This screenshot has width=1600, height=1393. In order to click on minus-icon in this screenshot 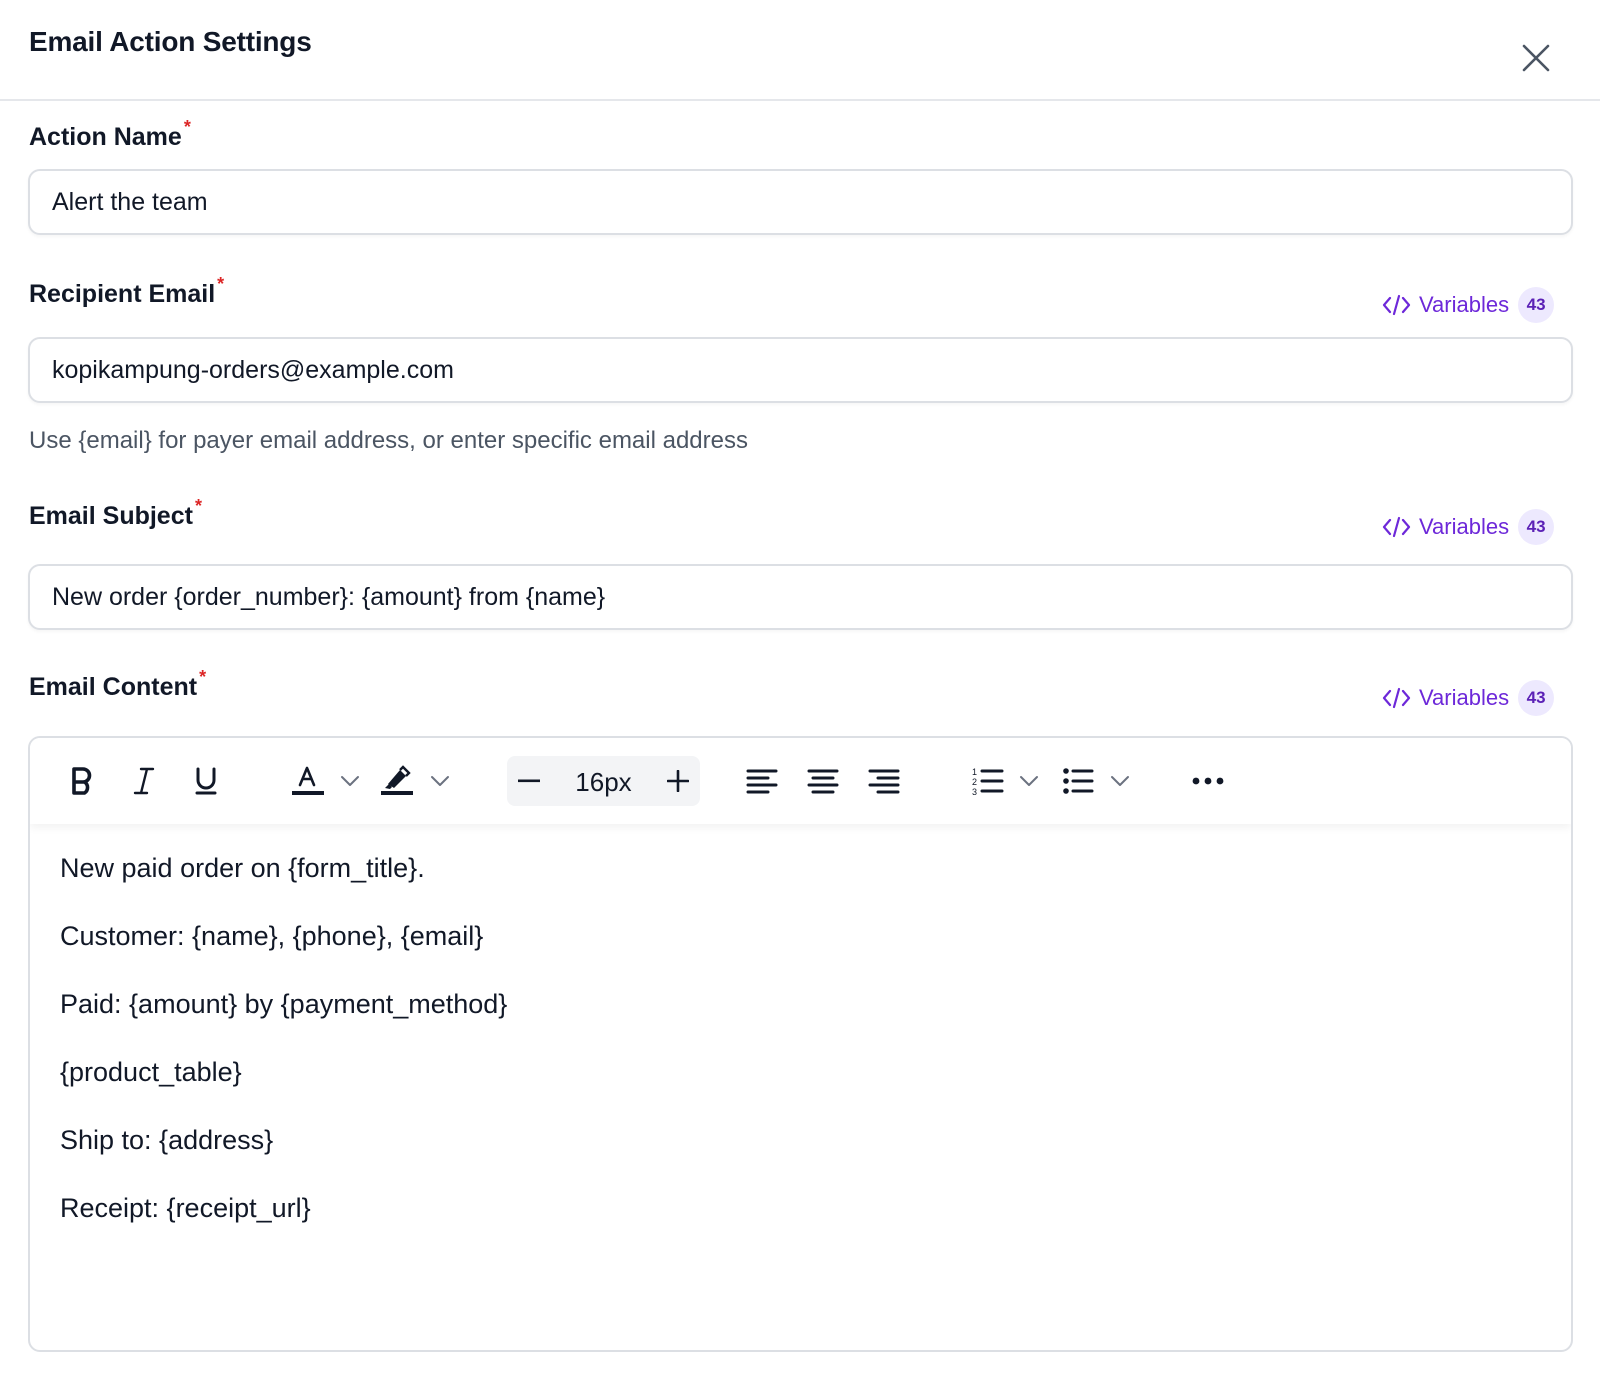, I will do `click(529, 781)`.